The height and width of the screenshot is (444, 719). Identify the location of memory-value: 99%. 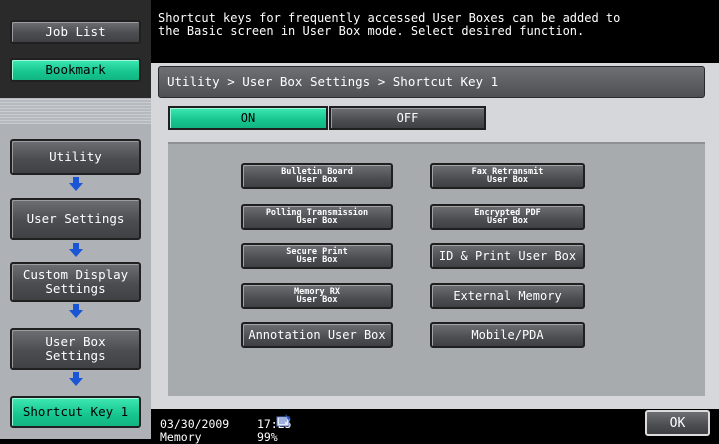
(267, 437).